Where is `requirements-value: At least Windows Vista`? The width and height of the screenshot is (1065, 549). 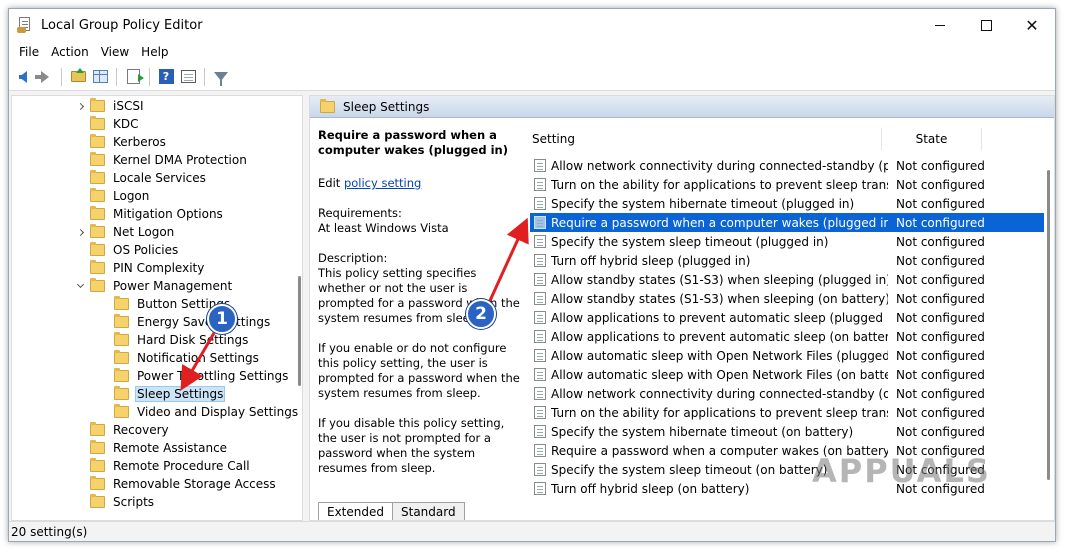 requirements-value: At least Windows Vista is located at coordinates (383, 228).